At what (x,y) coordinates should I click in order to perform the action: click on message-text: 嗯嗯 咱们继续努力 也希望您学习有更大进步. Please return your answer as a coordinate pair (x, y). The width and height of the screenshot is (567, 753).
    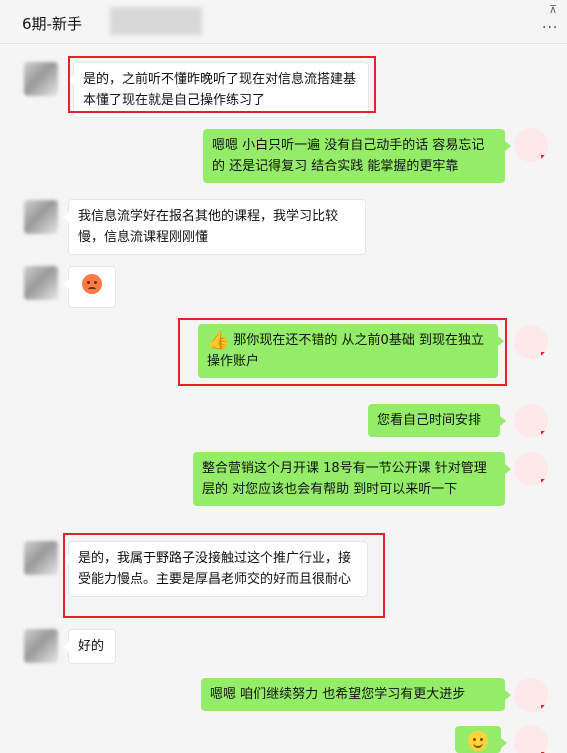
    Looking at the image, I should click on (338, 694).